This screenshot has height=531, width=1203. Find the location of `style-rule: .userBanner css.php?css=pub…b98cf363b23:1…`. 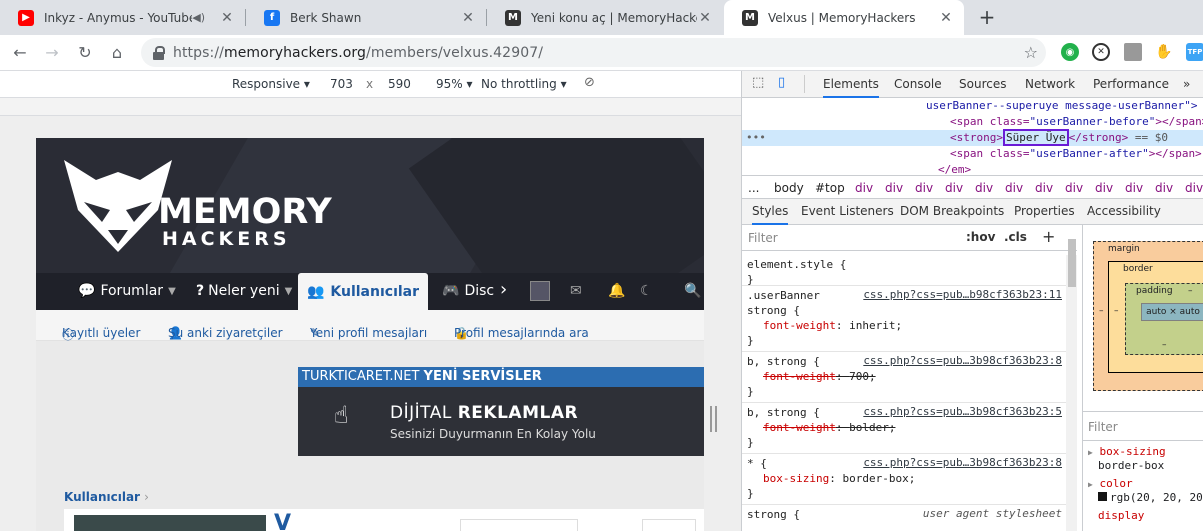

style-rule: .userBanner css.php?css=pub…b98cf363b23:1… is located at coordinates (904, 319).